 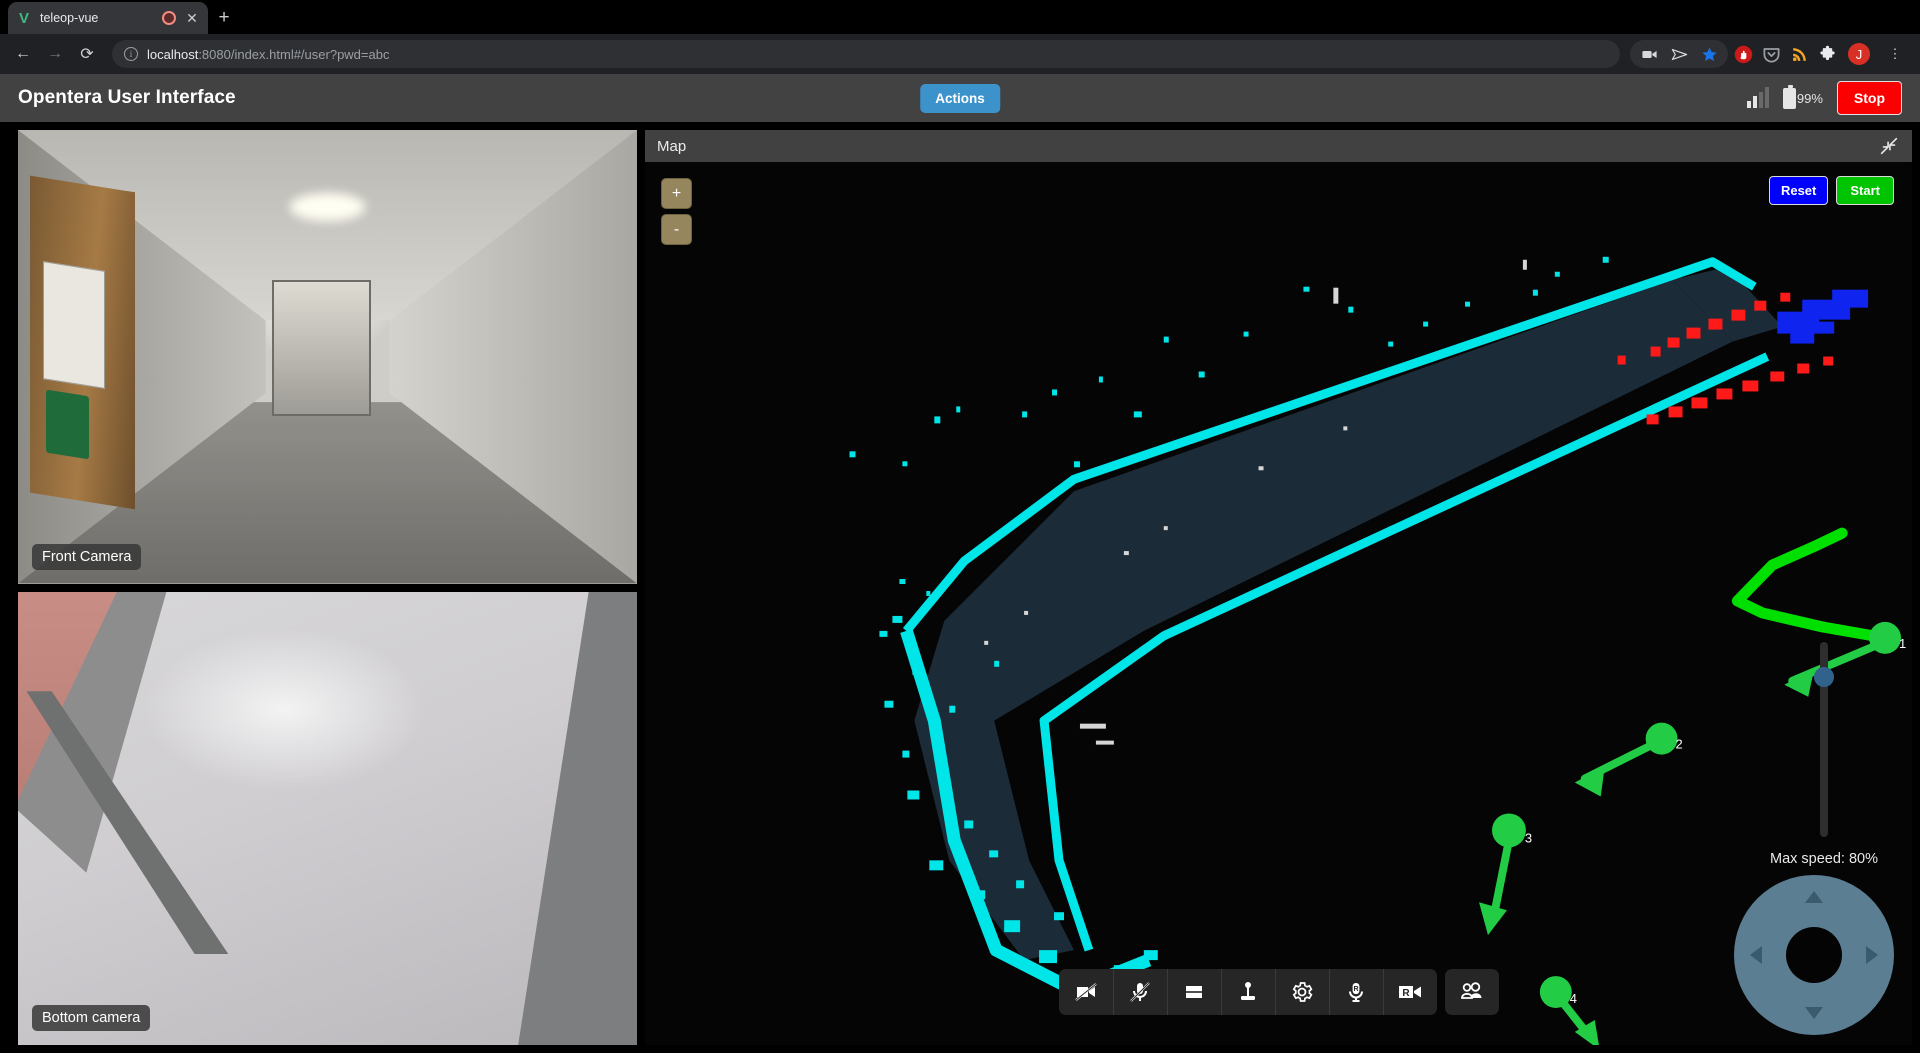 I want to click on rss-feed-icon, so click(x=1799, y=54).